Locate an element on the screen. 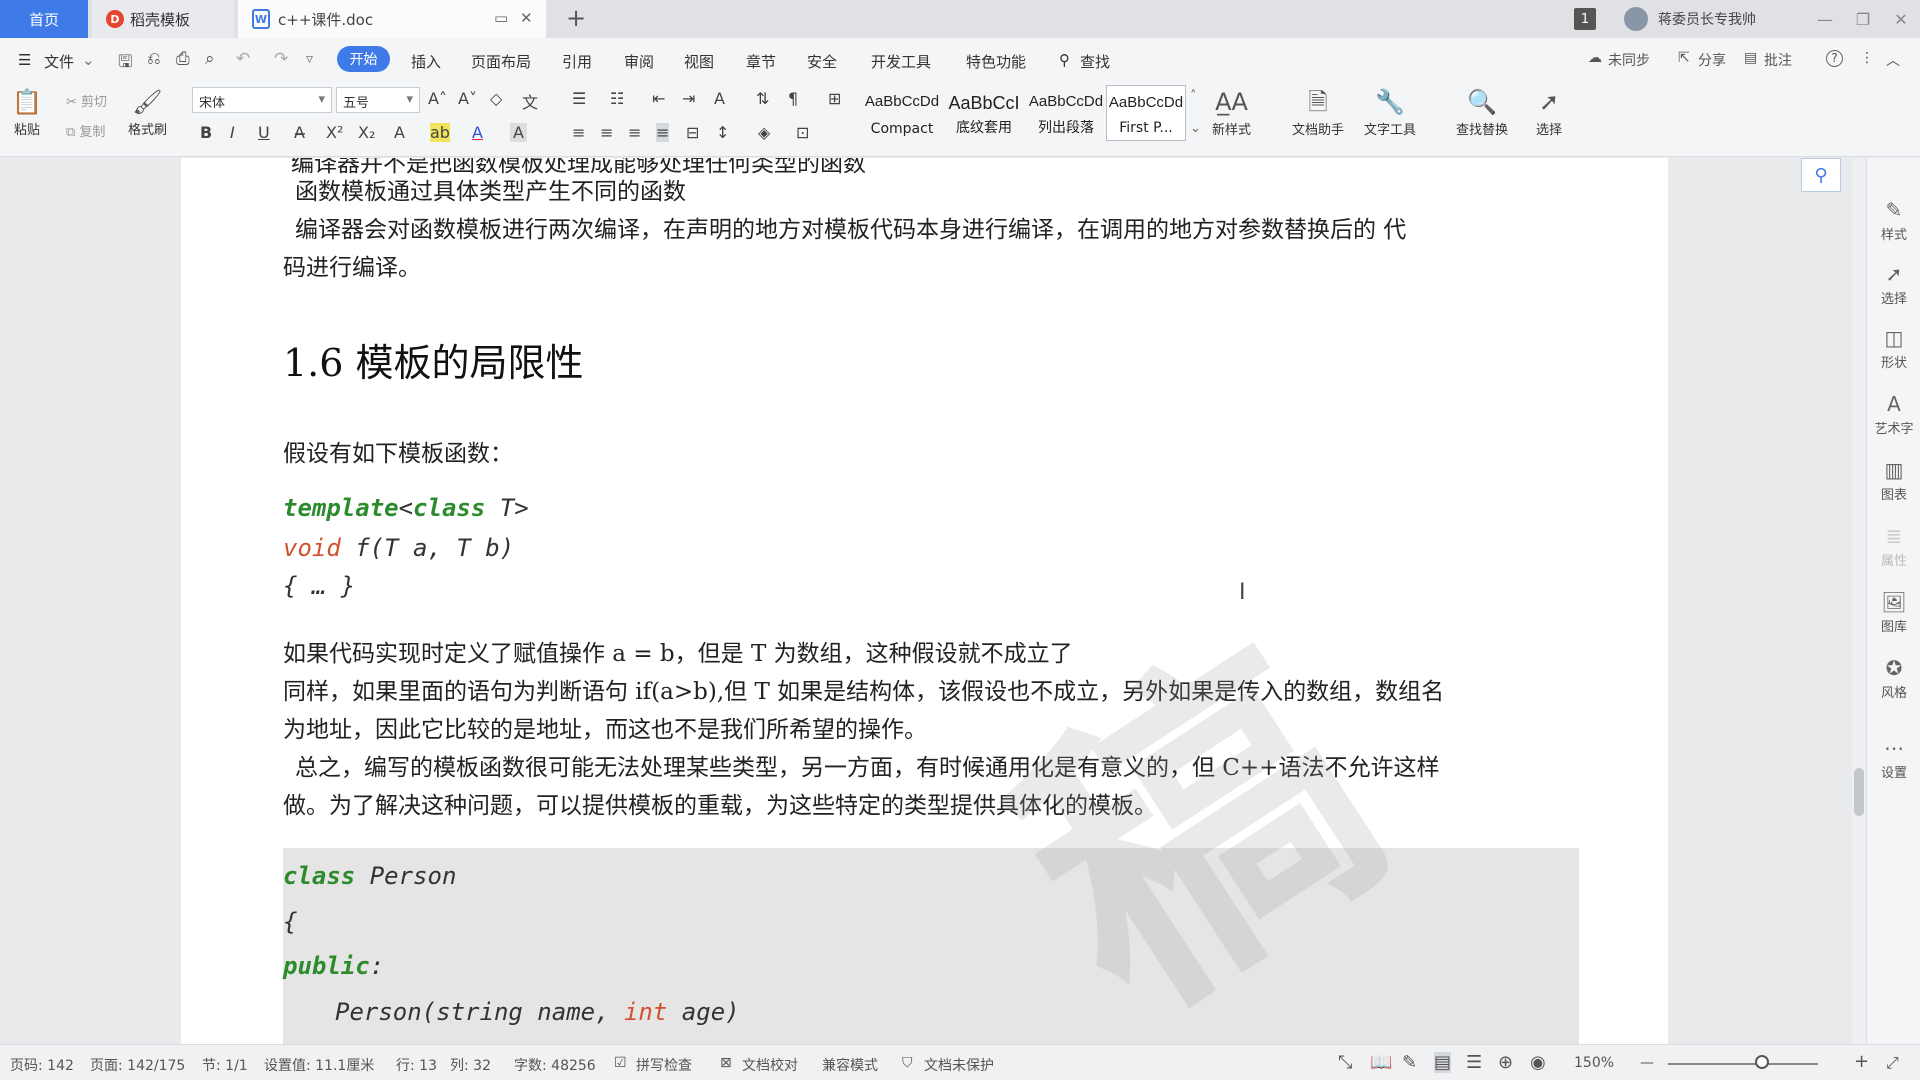 The width and height of the screenshot is (1920, 1080). distributed-icon: ⊟ is located at coordinates (692, 132).